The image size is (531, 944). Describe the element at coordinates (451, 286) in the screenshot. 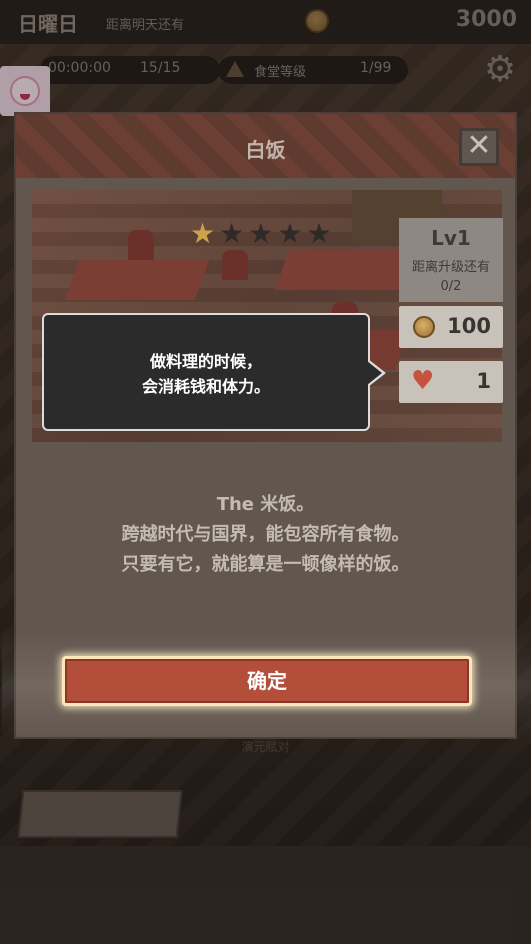

I see `upgrade-progress: 0/2` at that location.